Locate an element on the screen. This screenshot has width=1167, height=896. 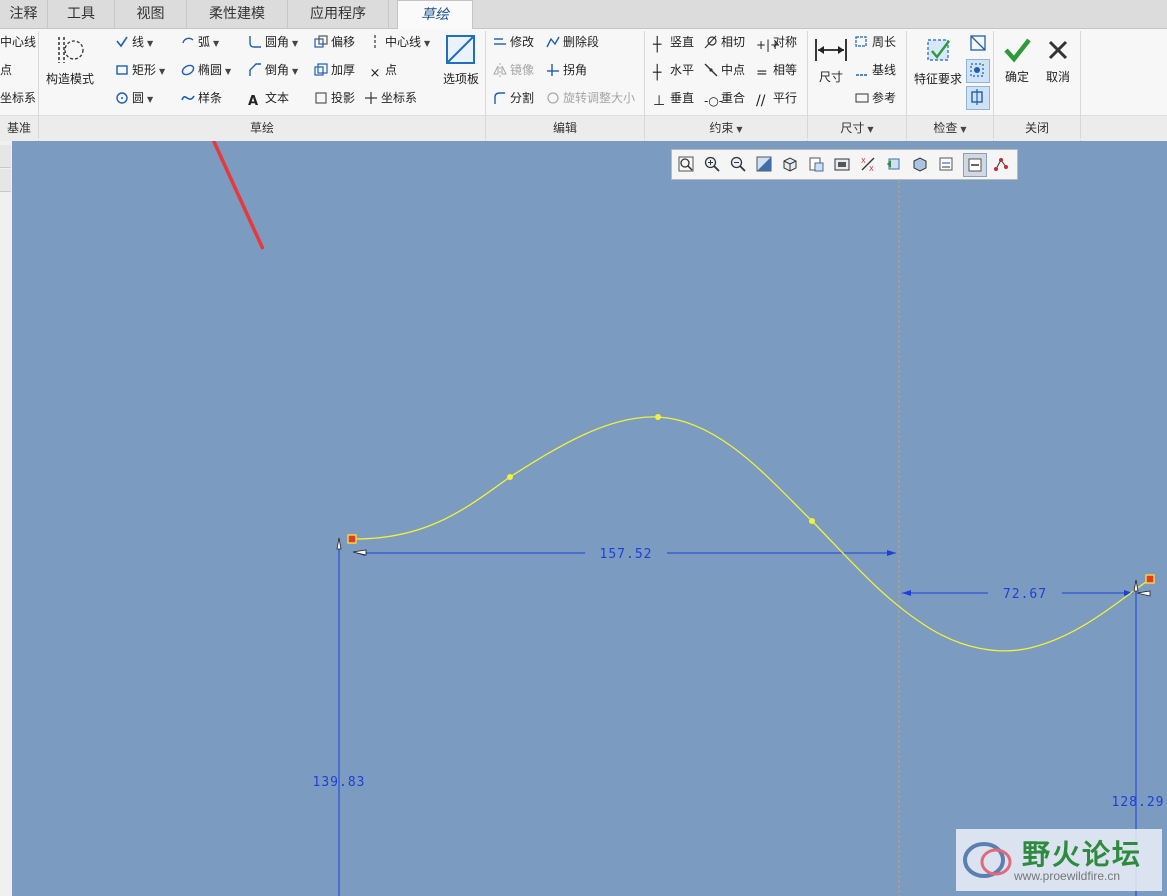
display-constraints-icon is located at coordinates (975, 165).